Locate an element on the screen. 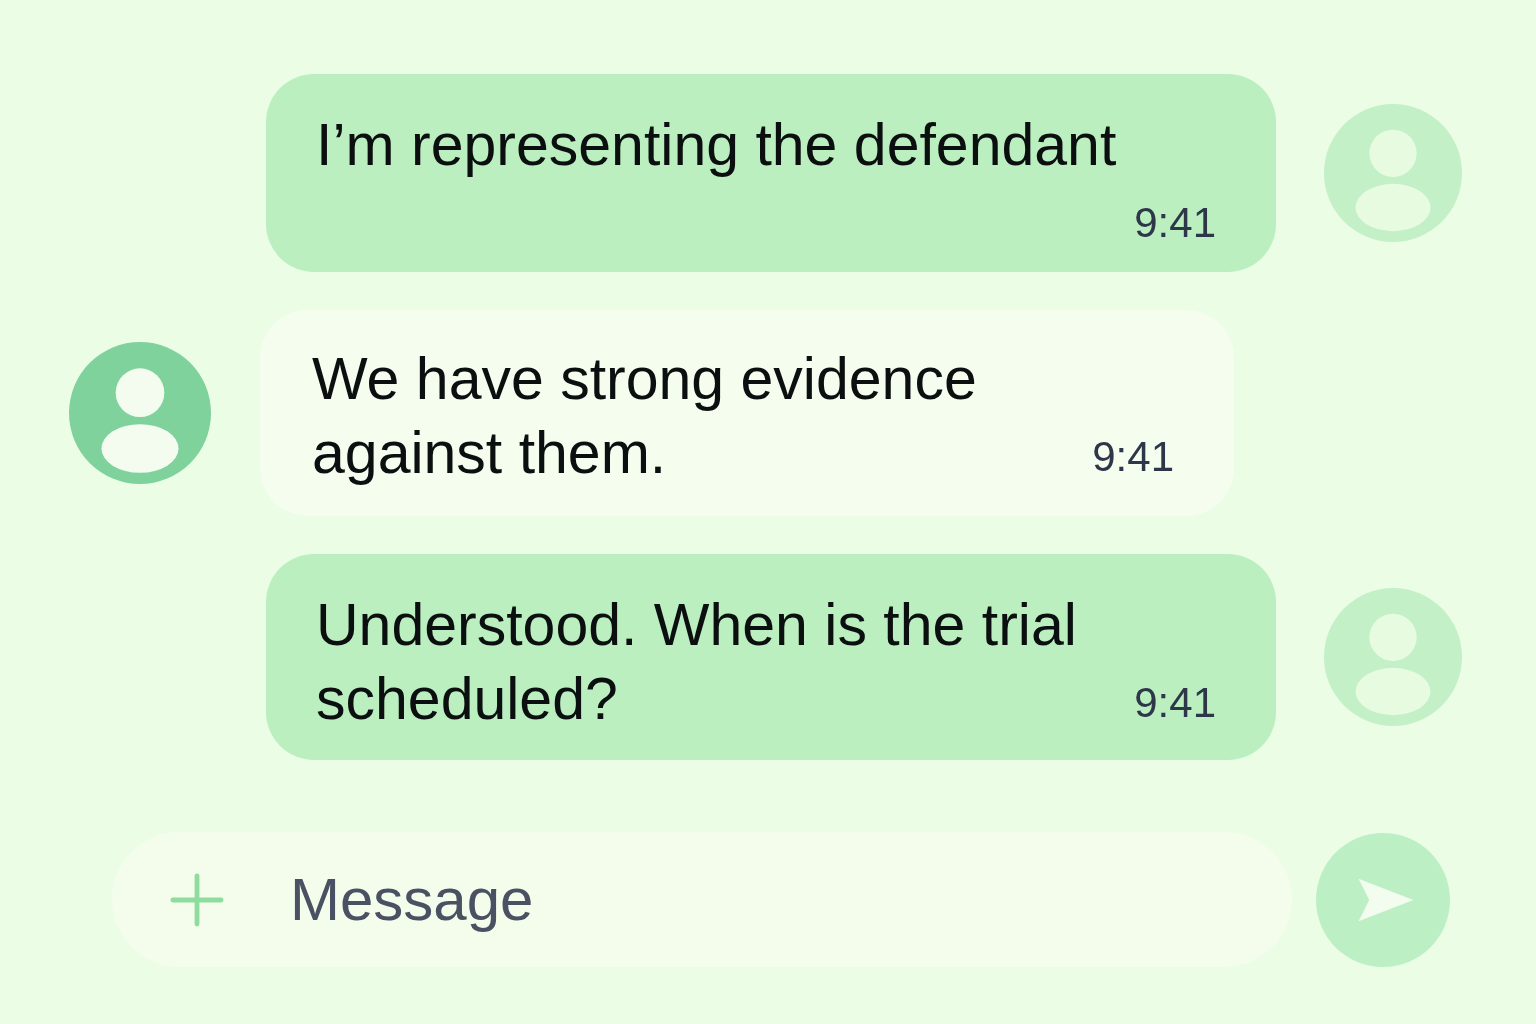 The width and height of the screenshot is (1536, 1024). message-text: I’m representing the defendant is located at coordinates (716, 145).